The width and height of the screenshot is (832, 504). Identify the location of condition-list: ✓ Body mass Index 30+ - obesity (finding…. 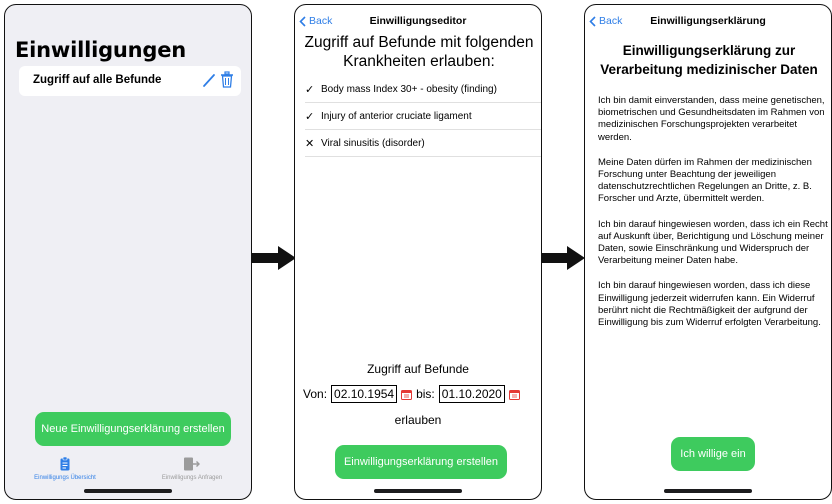
(423, 116).